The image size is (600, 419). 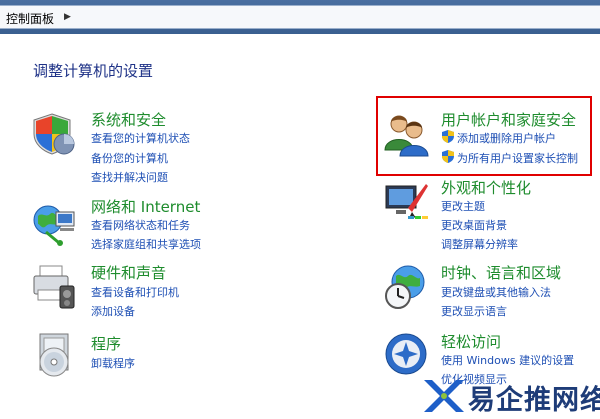 What do you see at coordinates (129, 177) in the screenshot?
I see `link-troubleshoot: 查找并解决问题` at bounding box center [129, 177].